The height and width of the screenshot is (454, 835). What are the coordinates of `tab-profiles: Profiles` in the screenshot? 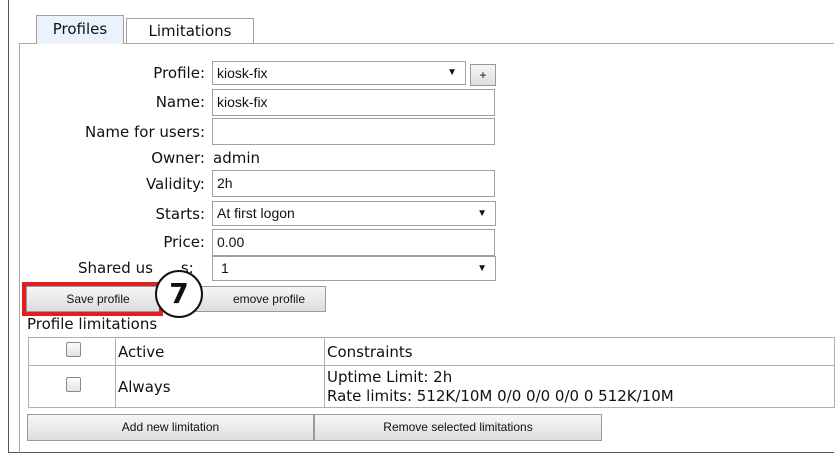 It's located at (80, 29).